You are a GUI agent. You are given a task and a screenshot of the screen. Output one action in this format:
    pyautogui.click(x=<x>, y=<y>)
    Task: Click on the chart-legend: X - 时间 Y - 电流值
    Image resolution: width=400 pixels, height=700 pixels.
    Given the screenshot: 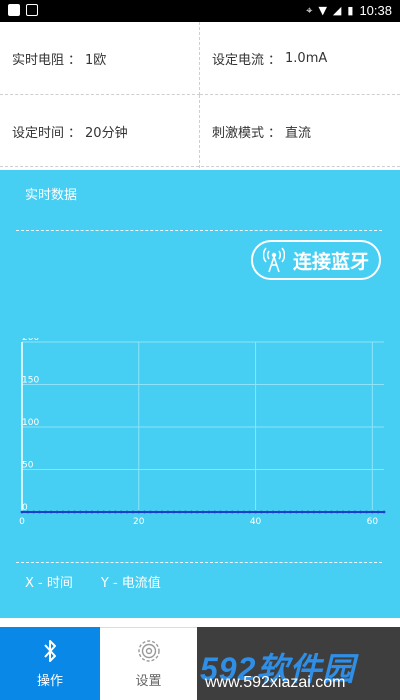 What is the action you would take?
    pyautogui.click(x=93, y=581)
    